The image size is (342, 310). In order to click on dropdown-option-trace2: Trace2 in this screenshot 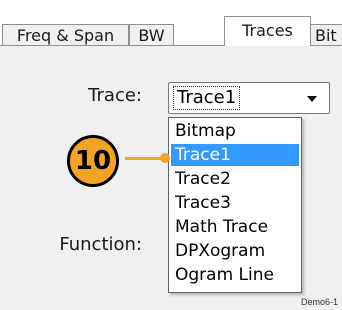, I will do `click(235, 179)`.